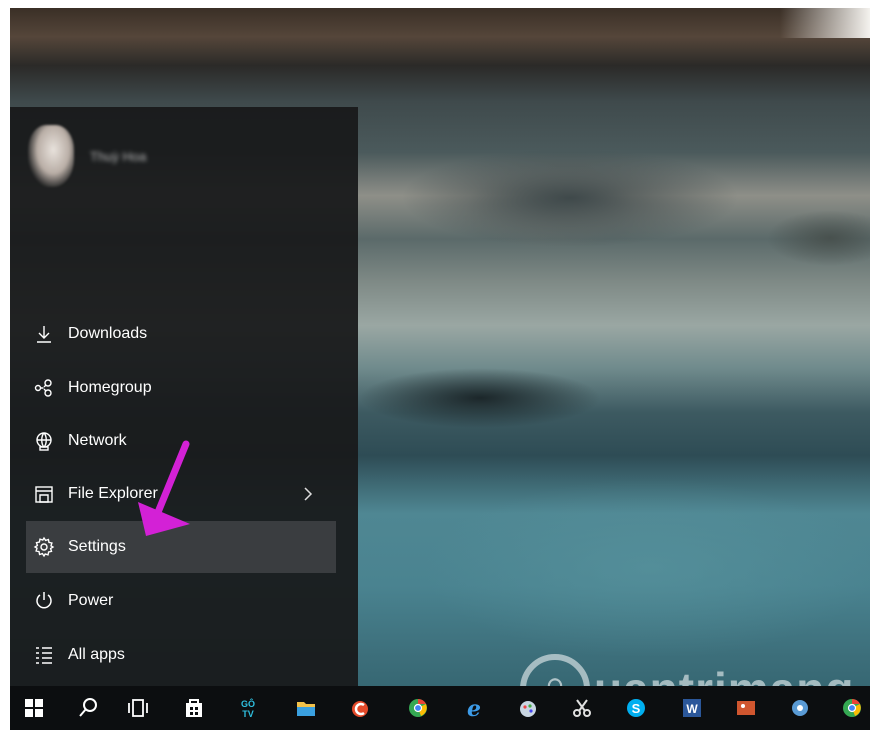 This screenshot has height=730, width=870. What do you see at coordinates (44, 334) in the screenshot?
I see `download-icon` at bounding box center [44, 334].